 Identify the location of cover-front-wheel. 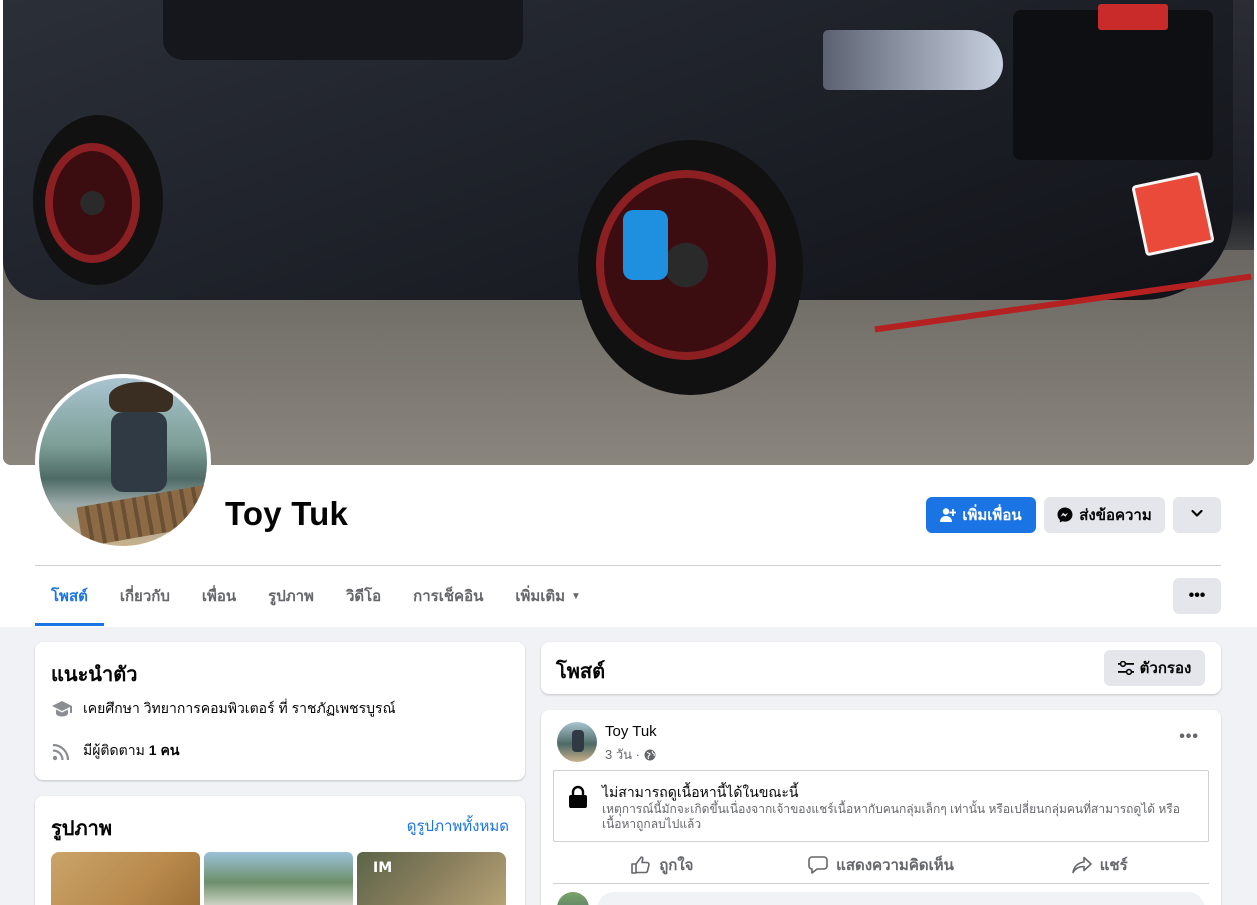
(690, 267).